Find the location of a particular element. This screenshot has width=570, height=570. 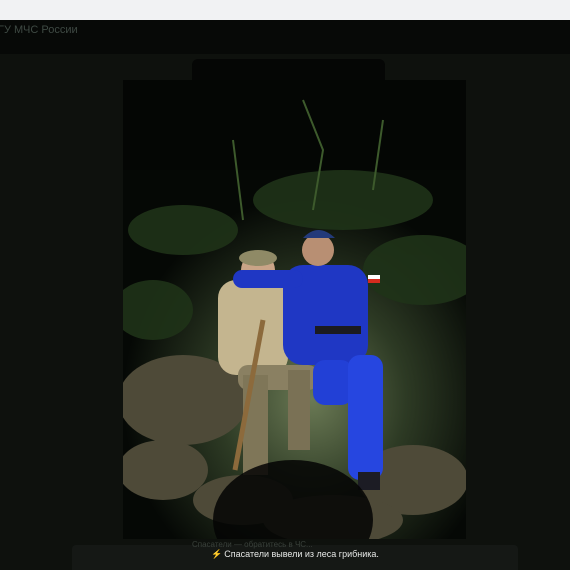

post-caption: ⚡ Спасатели вывели из леса грибника. is located at coordinates (295, 554).